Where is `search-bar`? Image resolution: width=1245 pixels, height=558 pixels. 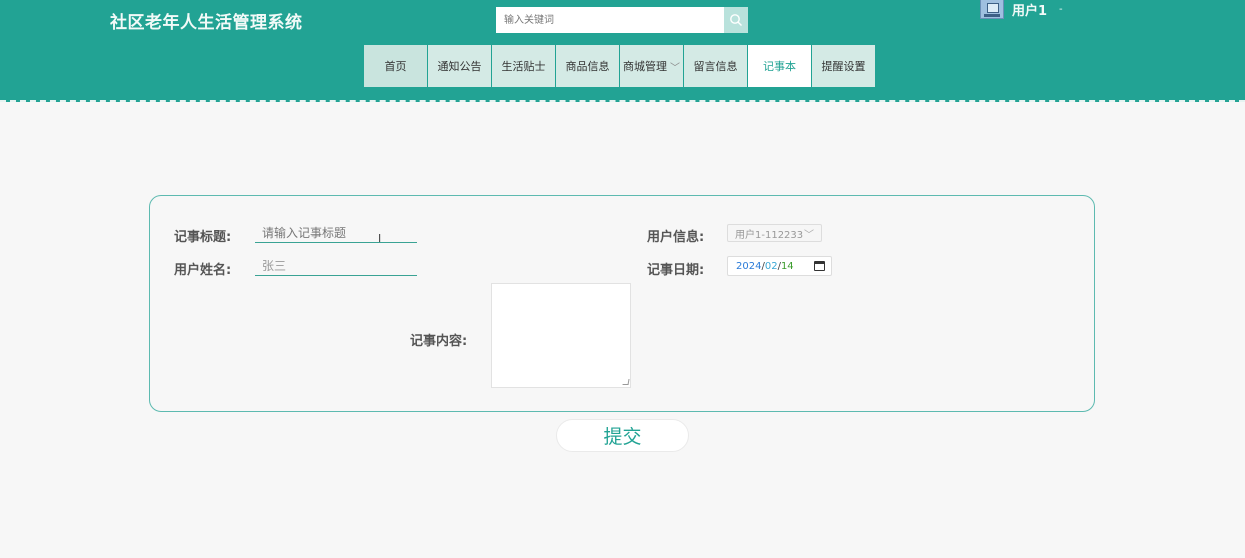 search-bar is located at coordinates (622, 20).